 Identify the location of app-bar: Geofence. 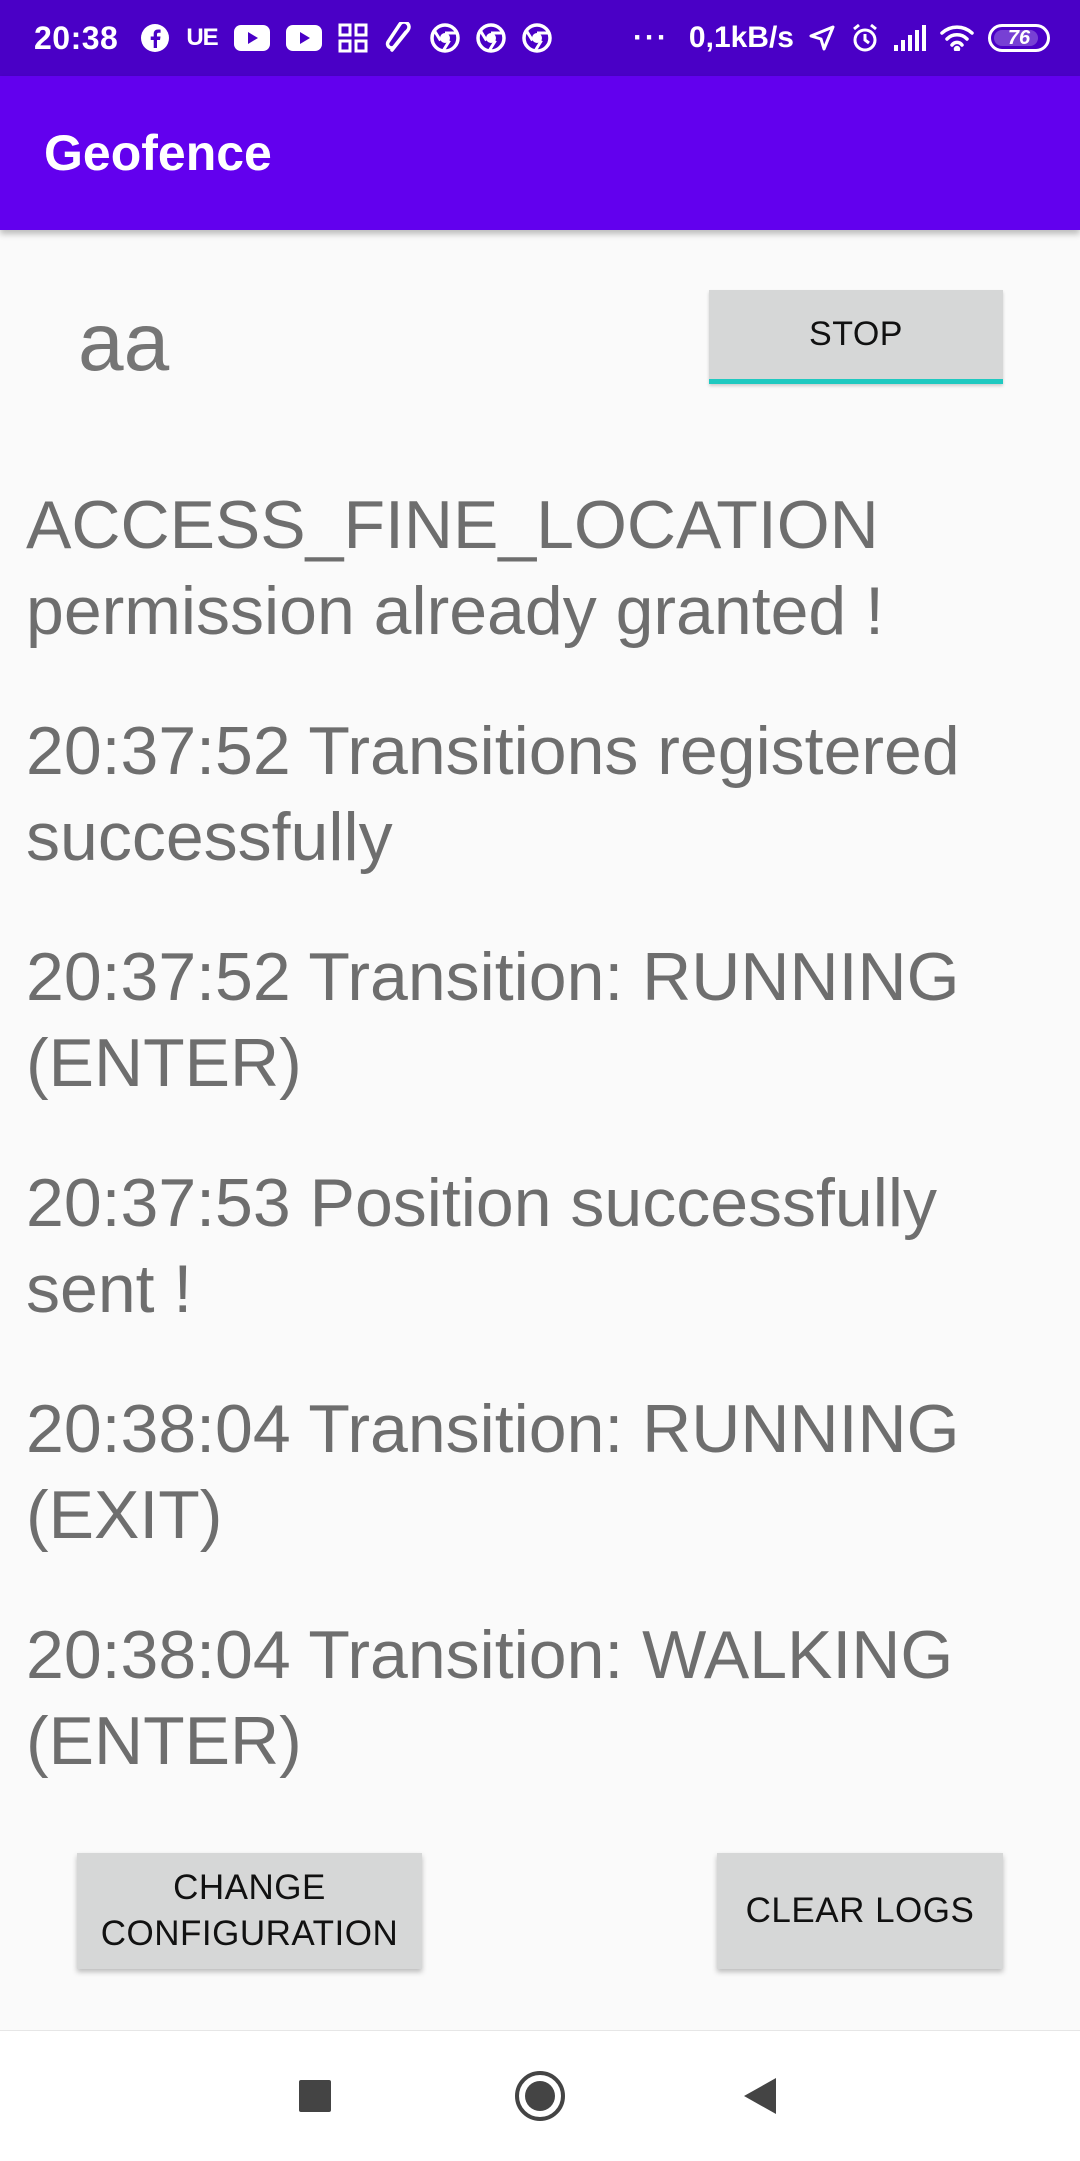
(540, 153).